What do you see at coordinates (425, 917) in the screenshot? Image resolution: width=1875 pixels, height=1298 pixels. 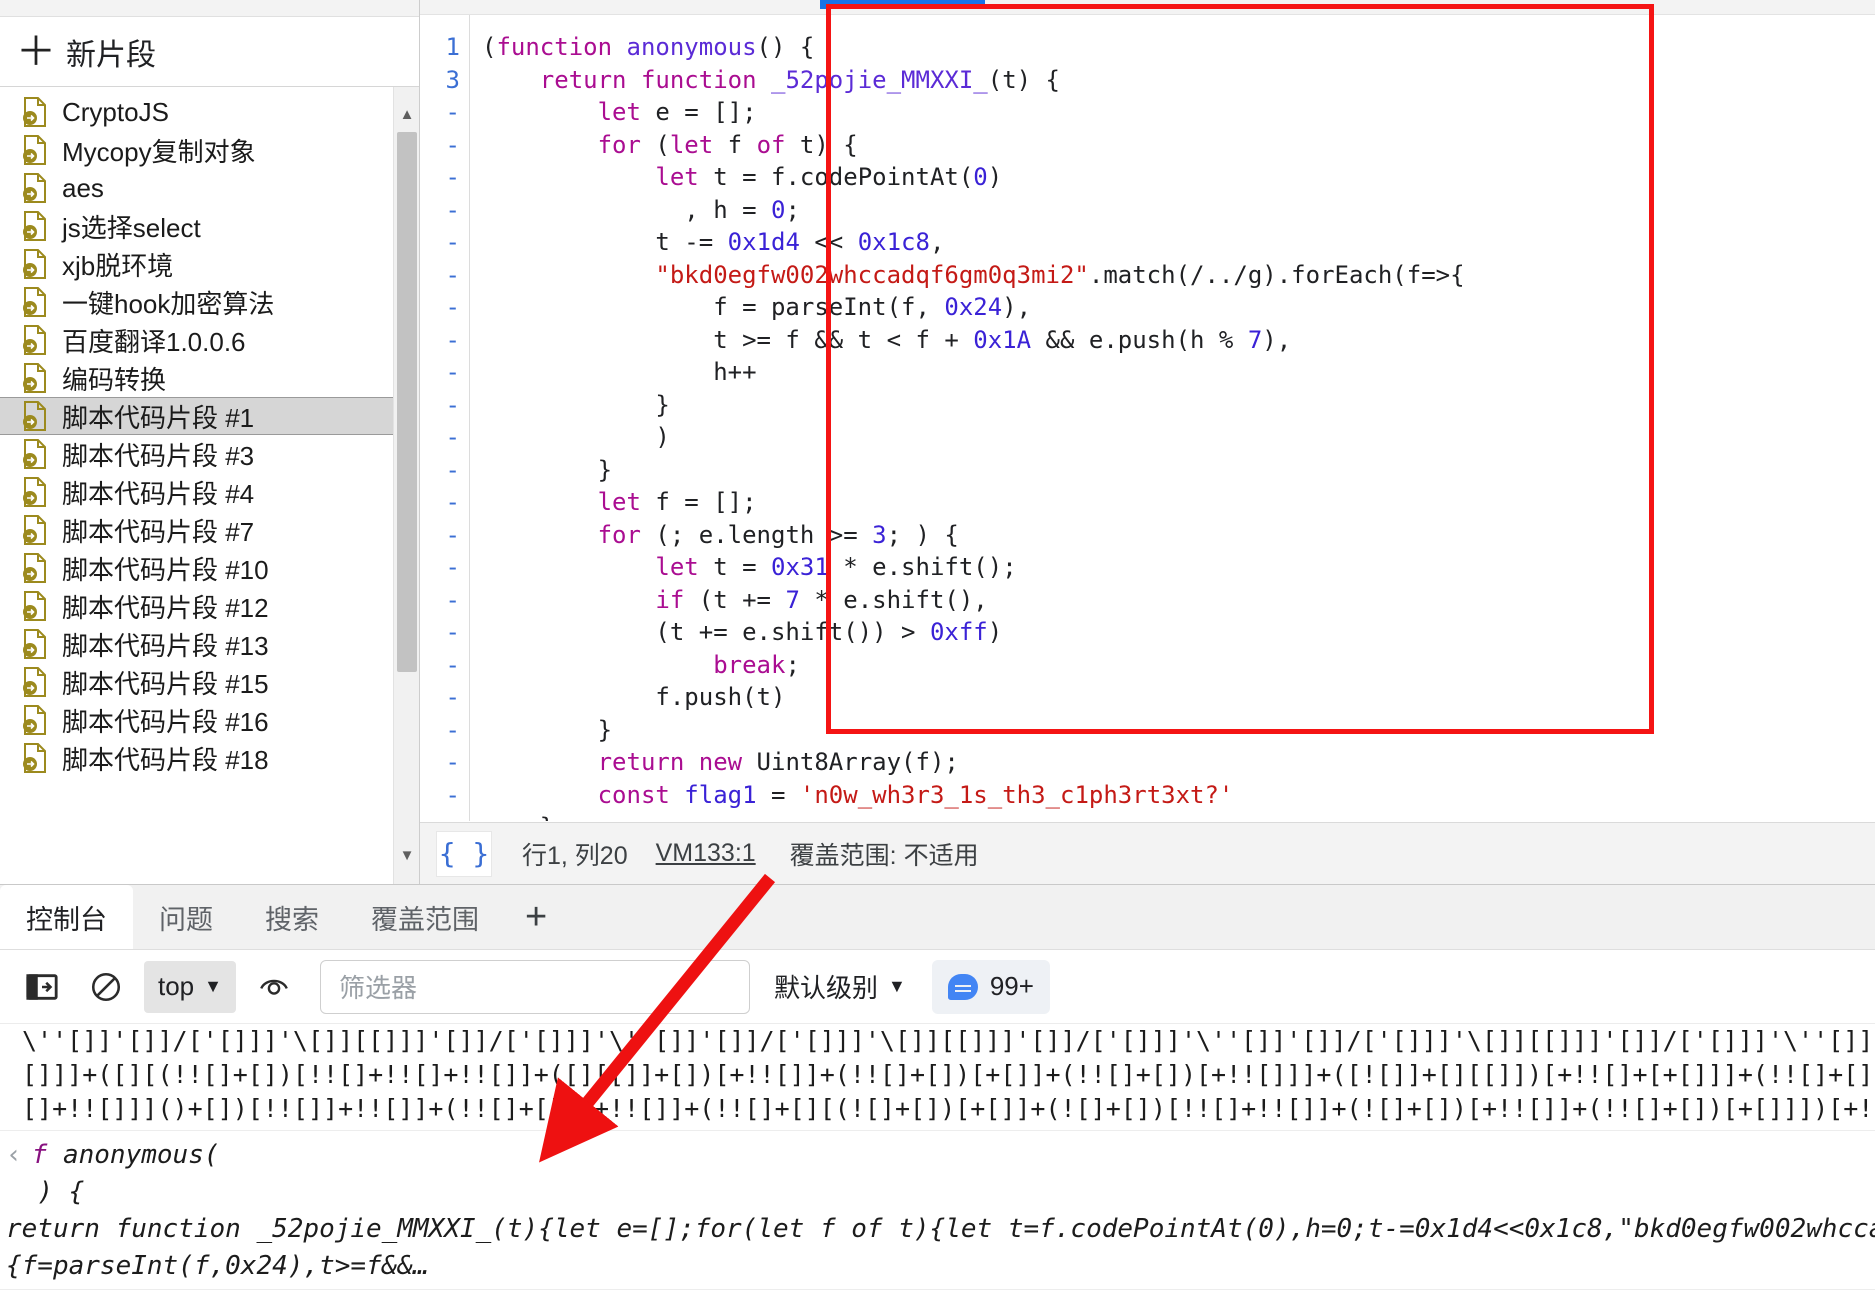 I see `drawer-tab: 覆盖范围` at bounding box center [425, 917].